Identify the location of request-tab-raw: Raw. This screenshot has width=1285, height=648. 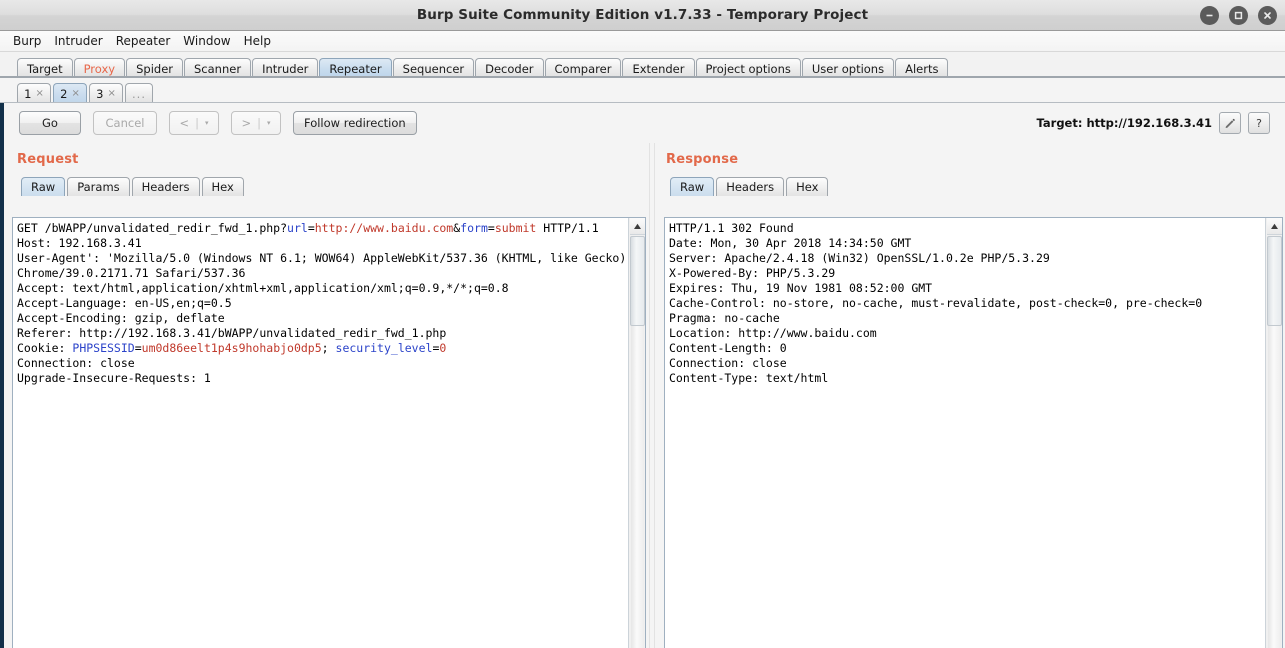
(43, 186).